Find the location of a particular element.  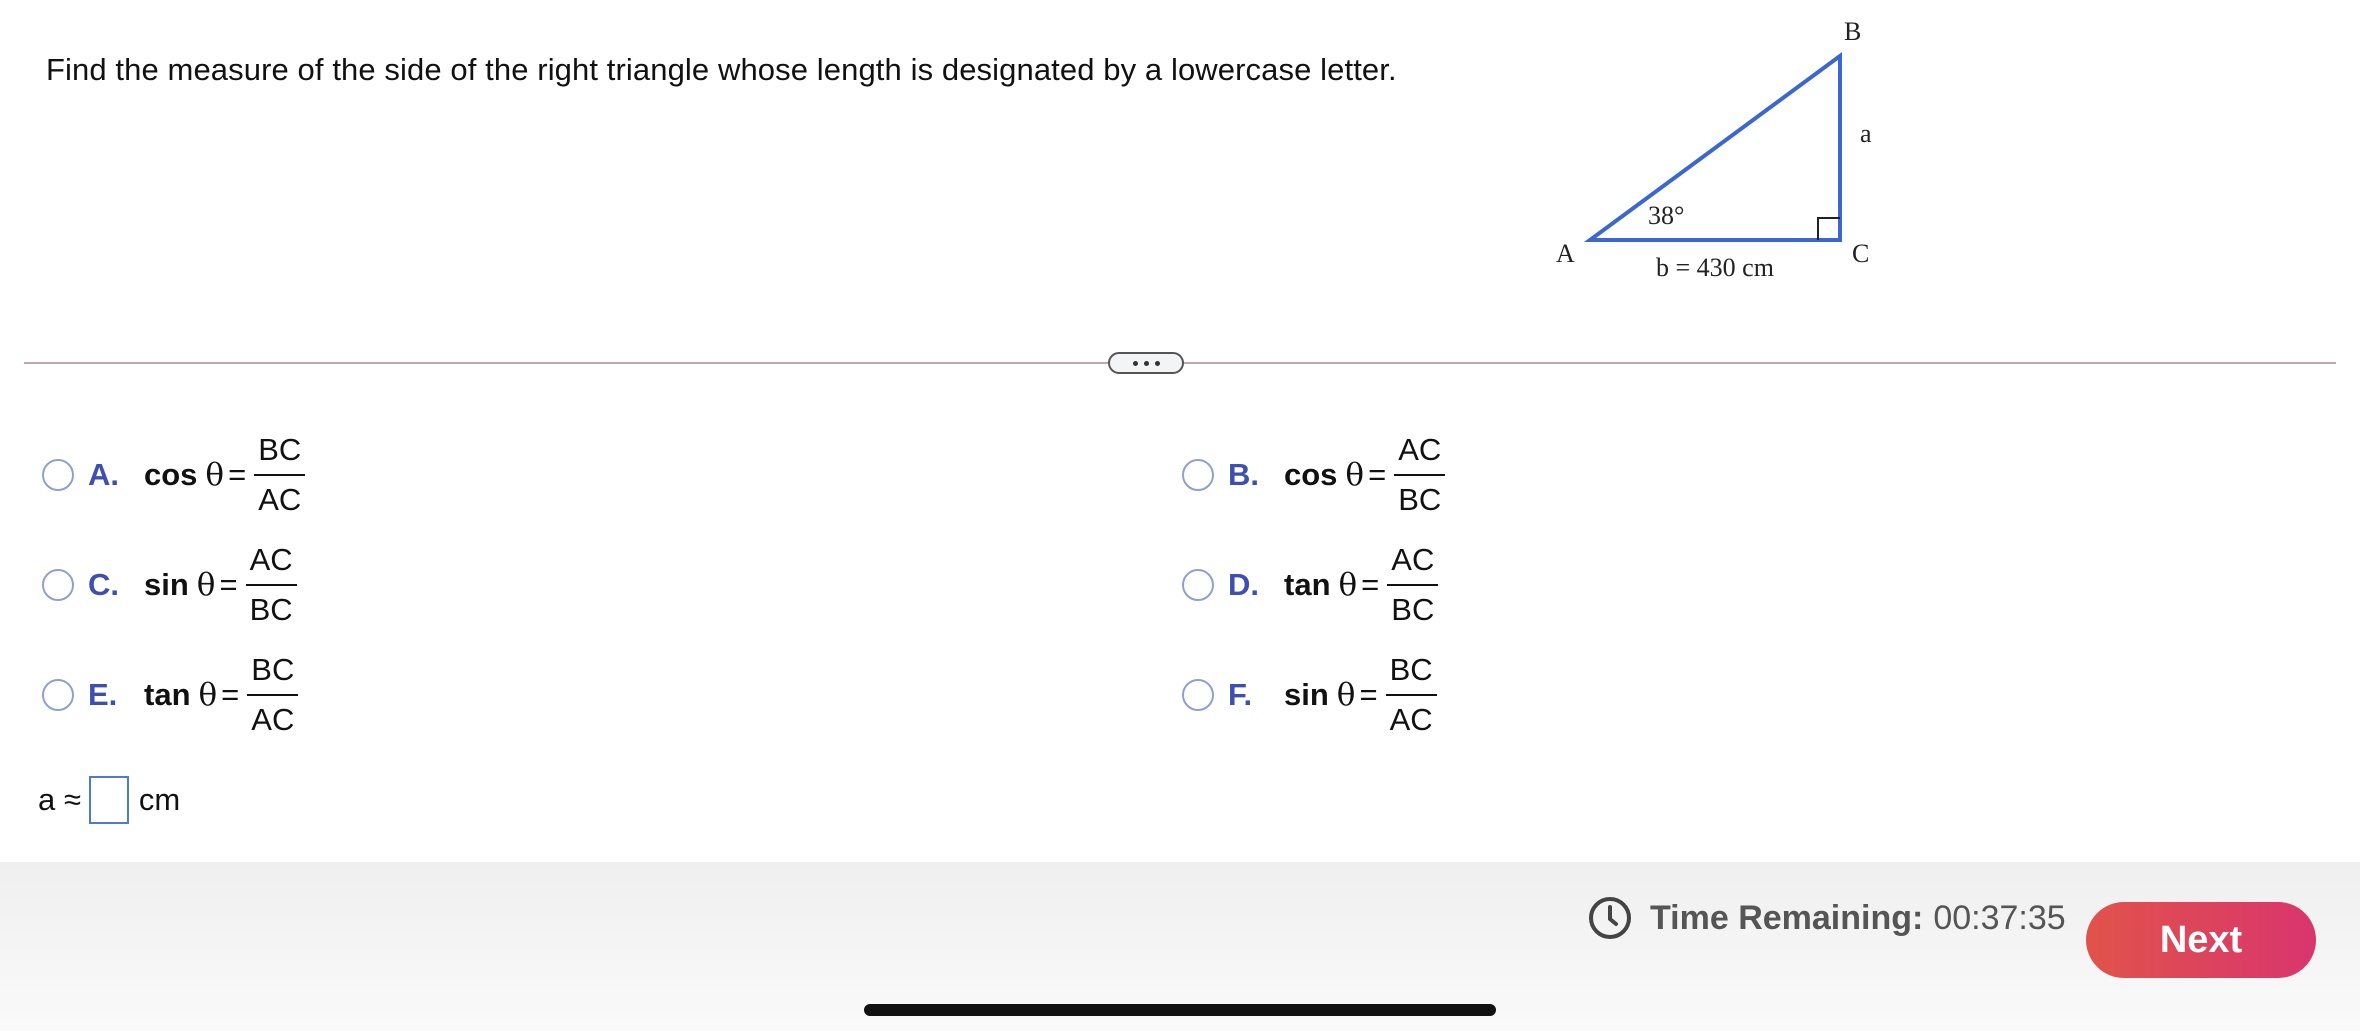

answer-row: a ≈ cm is located at coordinates (109, 800).